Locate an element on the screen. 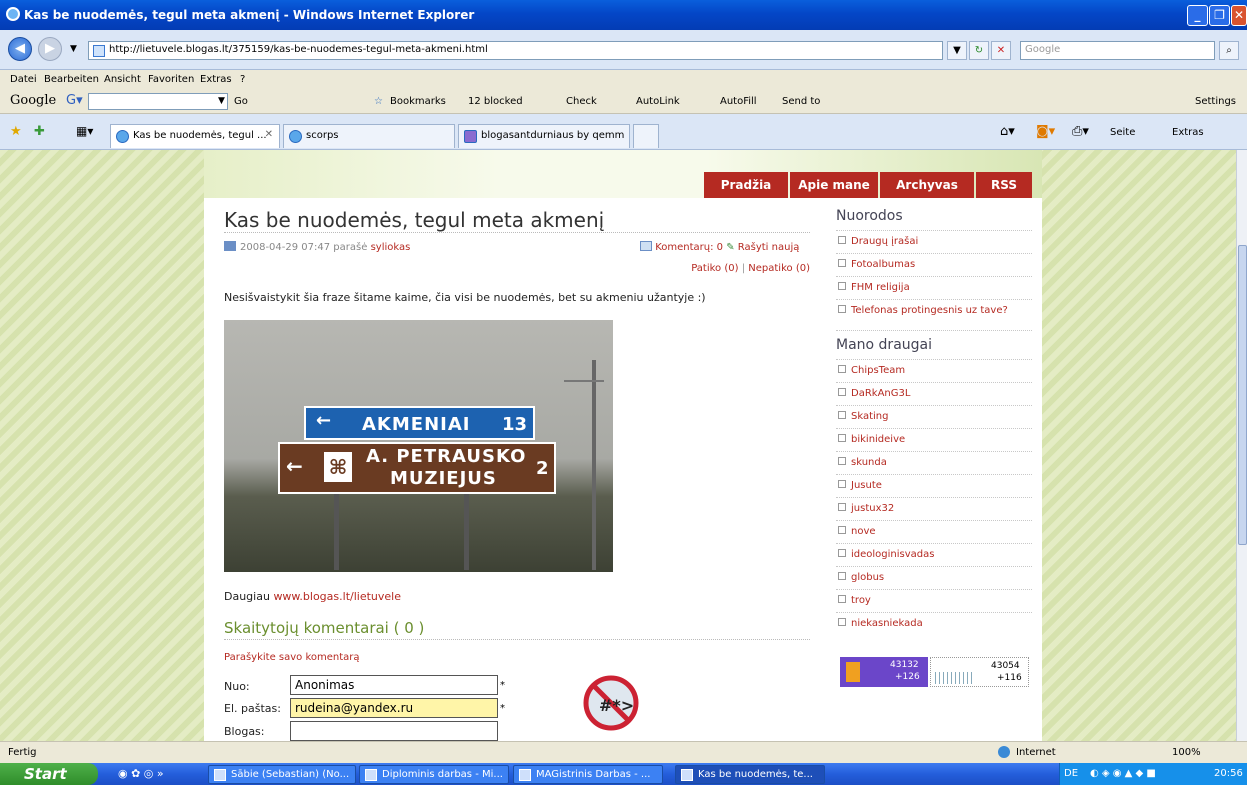 This screenshot has height=785, width=1247. forward-button: ▶ is located at coordinates (50, 49).